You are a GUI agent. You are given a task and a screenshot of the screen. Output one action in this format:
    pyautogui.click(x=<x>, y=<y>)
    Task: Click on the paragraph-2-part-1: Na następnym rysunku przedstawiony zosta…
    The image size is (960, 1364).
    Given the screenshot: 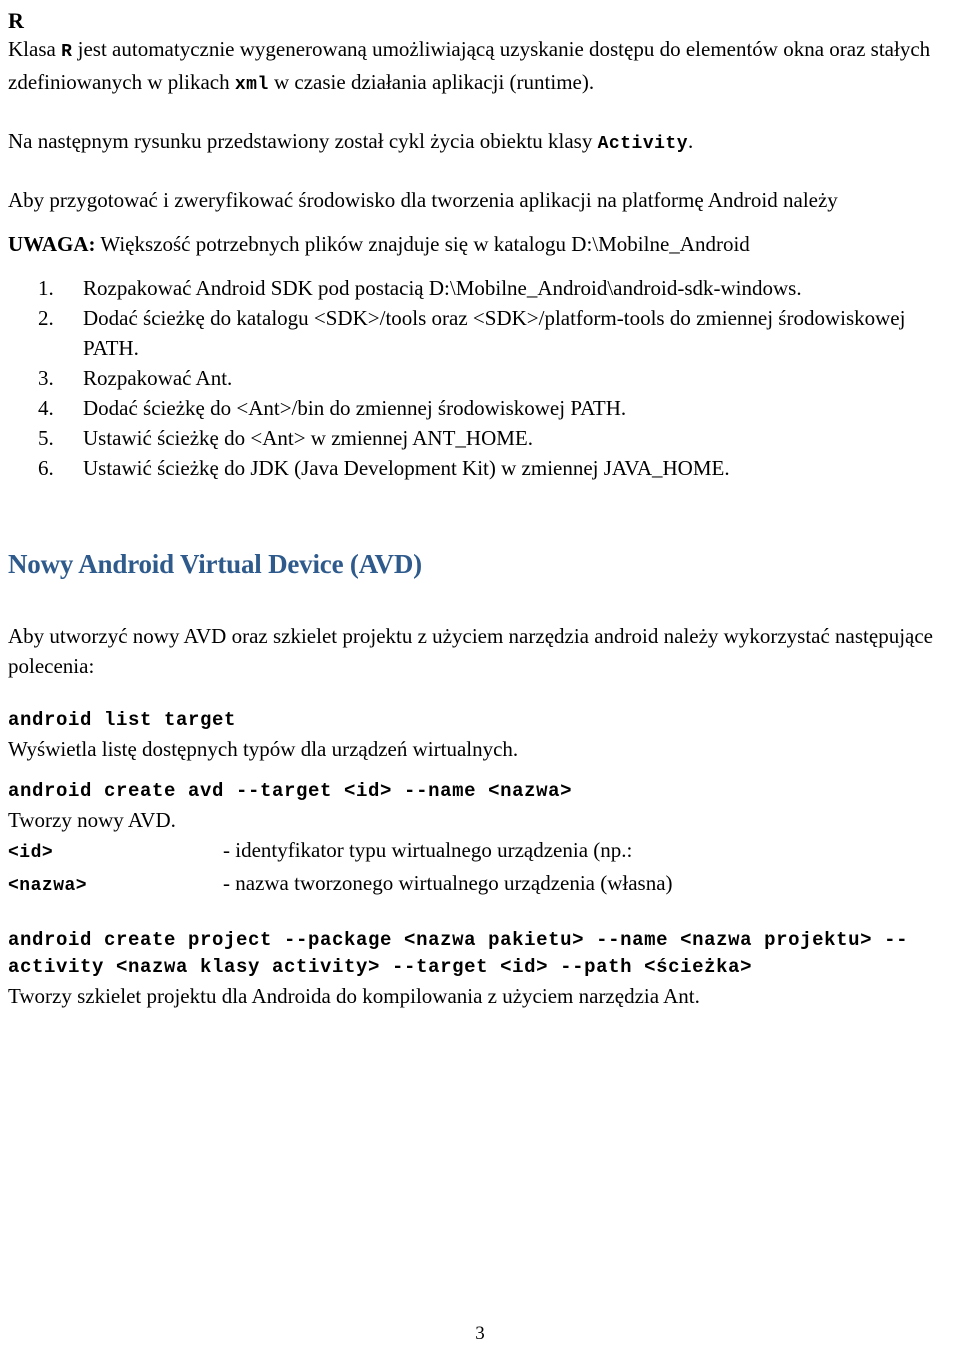 What is the action you would take?
    pyautogui.click(x=303, y=141)
    